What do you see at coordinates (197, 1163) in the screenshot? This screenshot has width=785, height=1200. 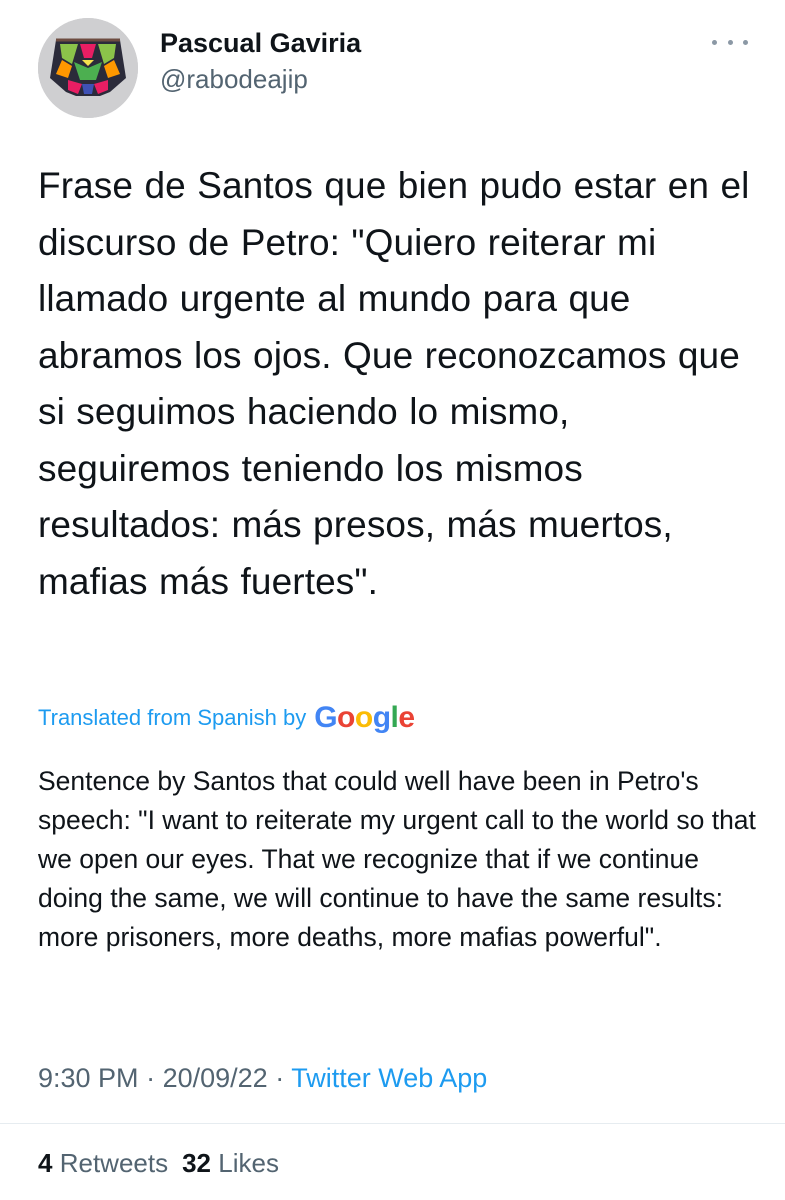 I see `likes-count: 32` at bounding box center [197, 1163].